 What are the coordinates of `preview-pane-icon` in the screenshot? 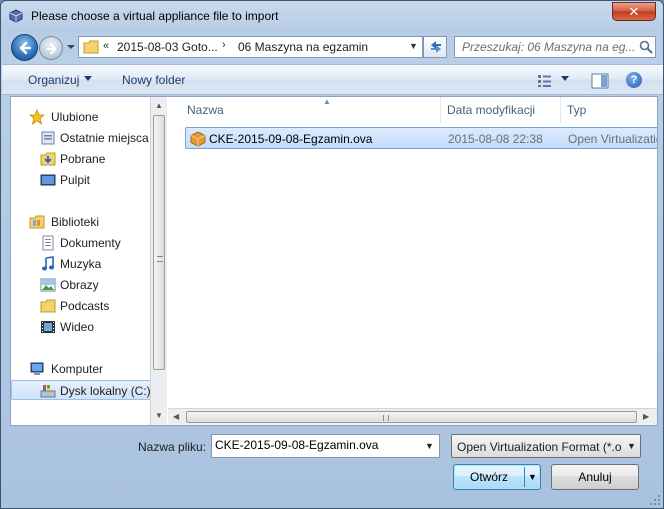 It's located at (600, 81).